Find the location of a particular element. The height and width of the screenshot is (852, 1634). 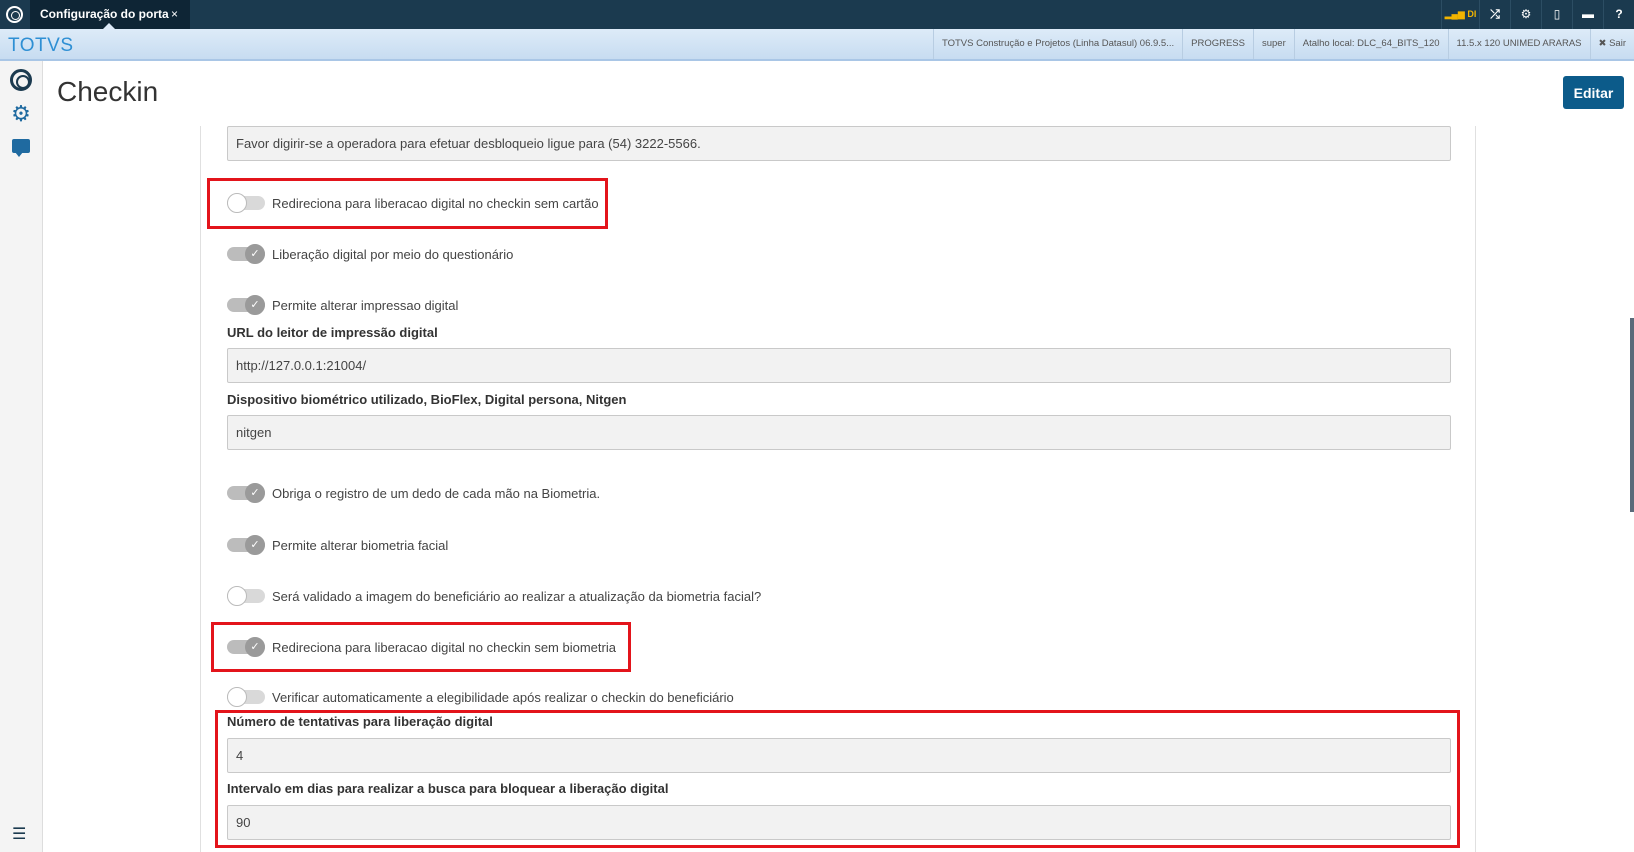

settings-gear-icon: ⚙ is located at coordinates (21, 114).